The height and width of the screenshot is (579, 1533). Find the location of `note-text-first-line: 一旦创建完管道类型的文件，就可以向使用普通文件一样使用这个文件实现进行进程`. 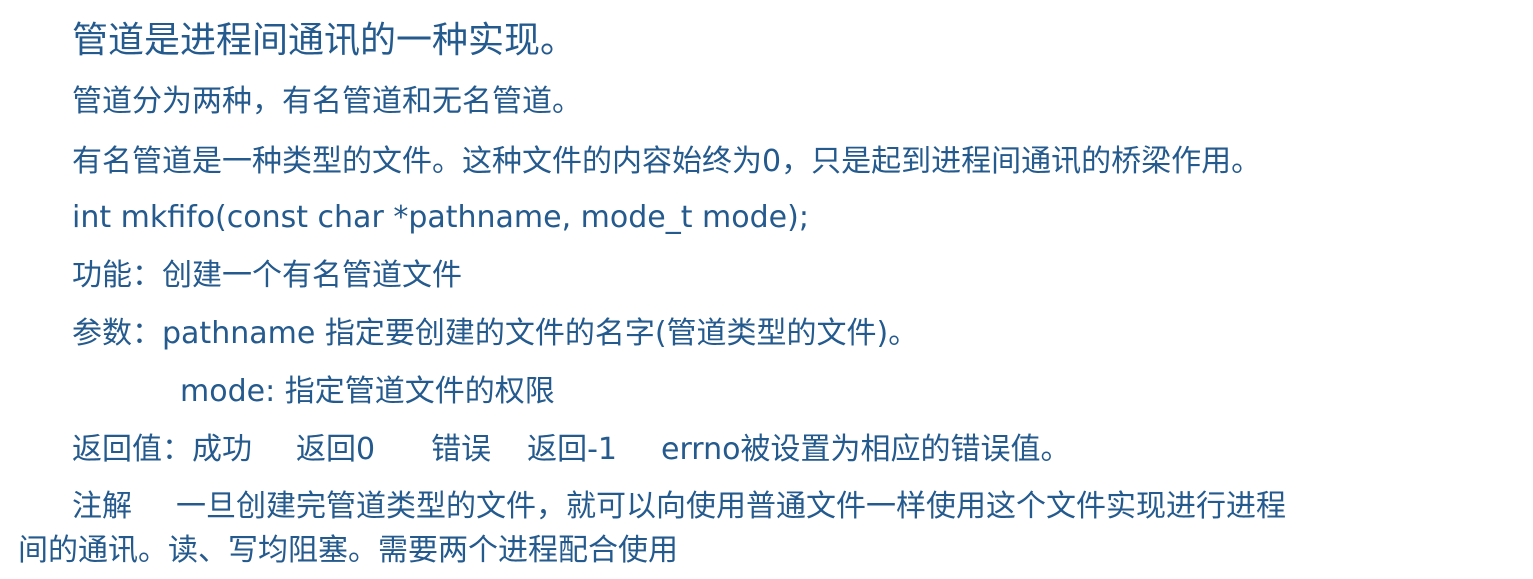

note-text-first-line: 一旦创建完管道类型的文件，就可以向使用普通文件一样使用这个文件实现进行进程 is located at coordinates (731, 506).